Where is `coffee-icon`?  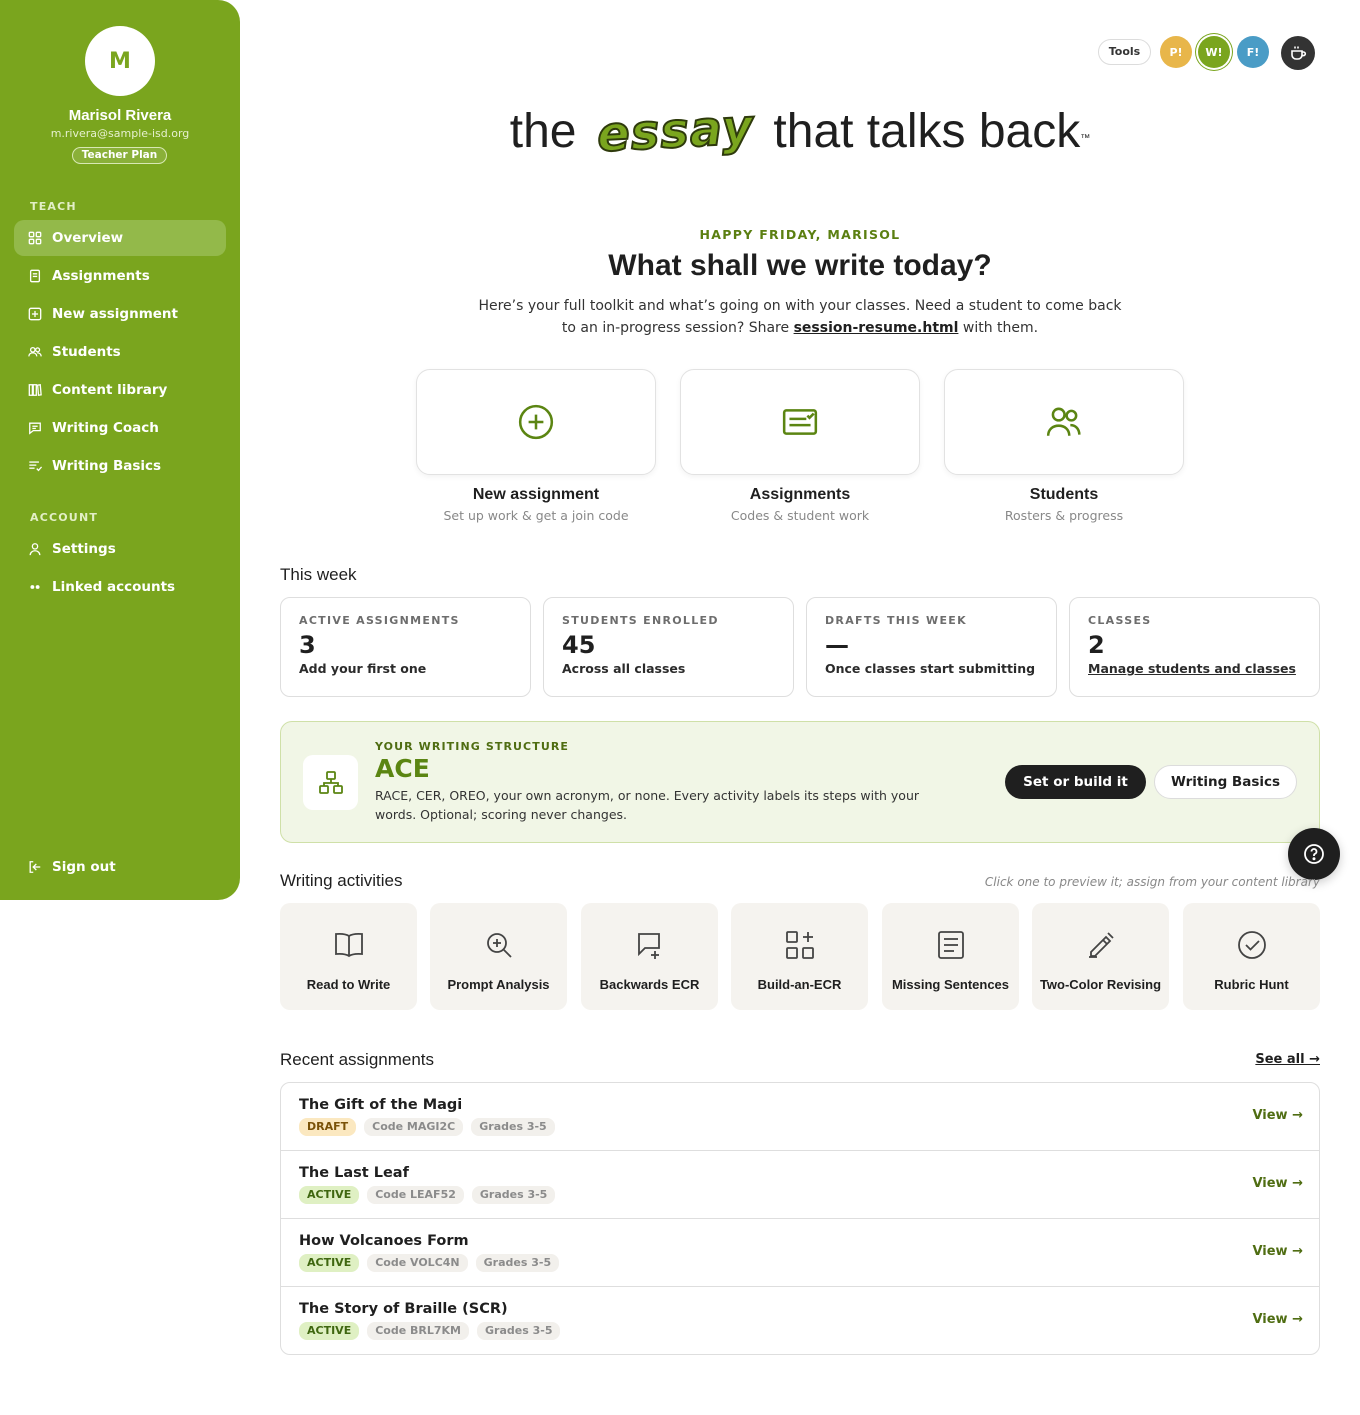
coffee-icon is located at coordinates (1299, 53).